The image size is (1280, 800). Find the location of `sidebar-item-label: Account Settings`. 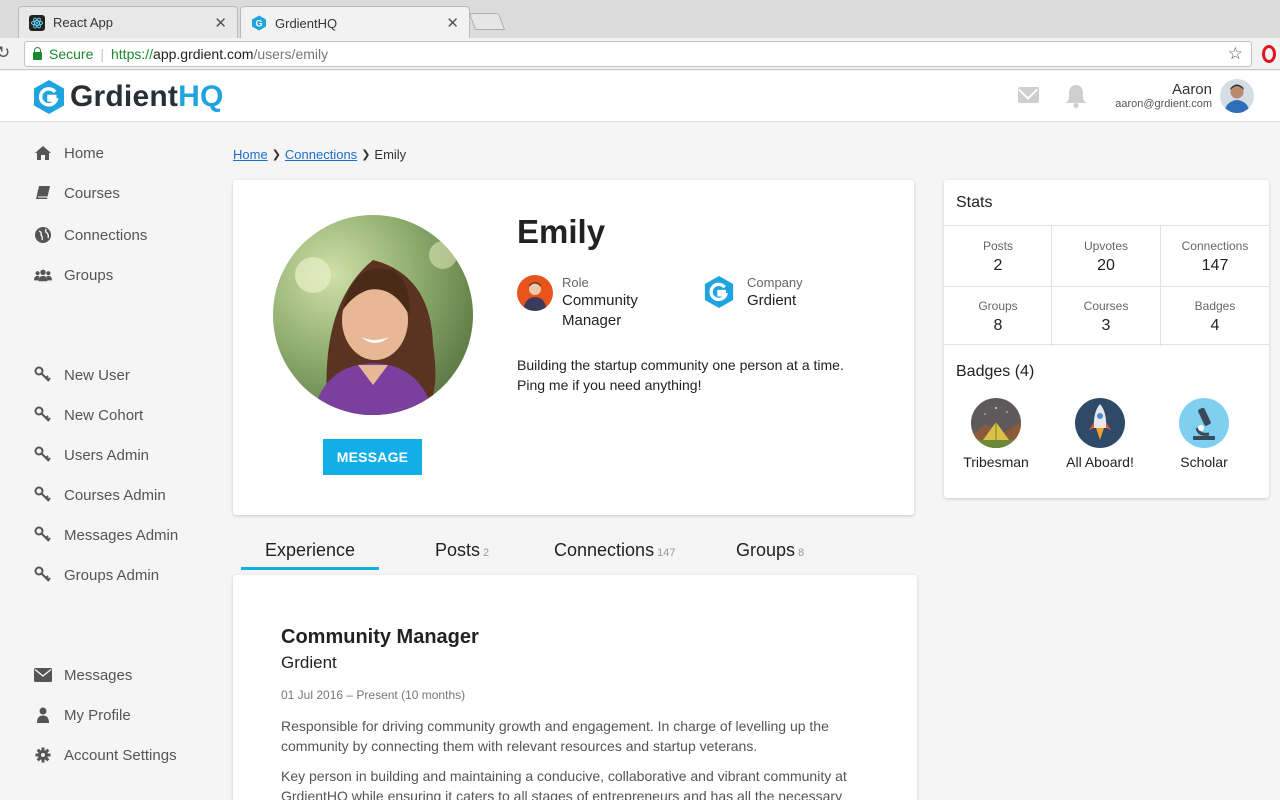

sidebar-item-label: Account Settings is located at coordinates (120, 755).